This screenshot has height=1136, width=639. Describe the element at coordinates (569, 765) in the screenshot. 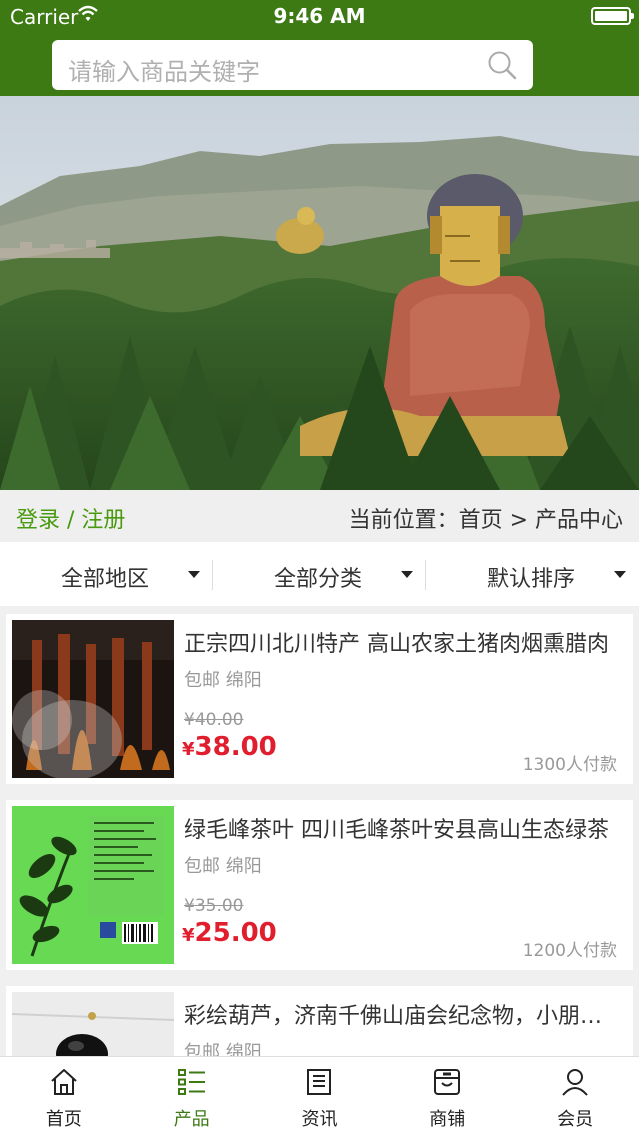

I see `paid-count: 1300人付款` at that location.